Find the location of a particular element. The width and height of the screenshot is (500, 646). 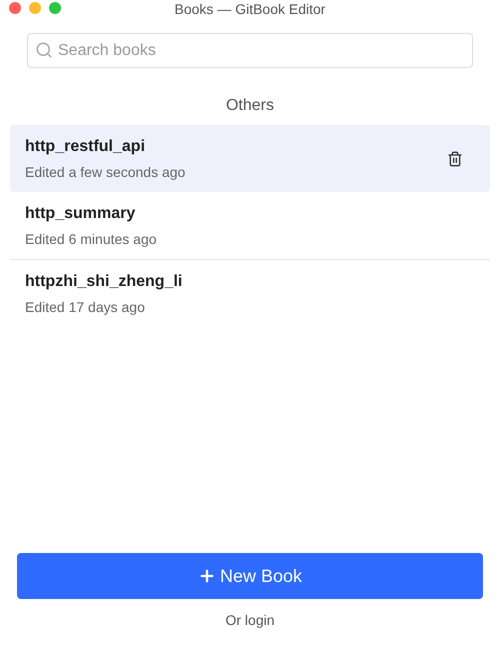

book-title: http_restful_api is located at coordinates (85, 146).